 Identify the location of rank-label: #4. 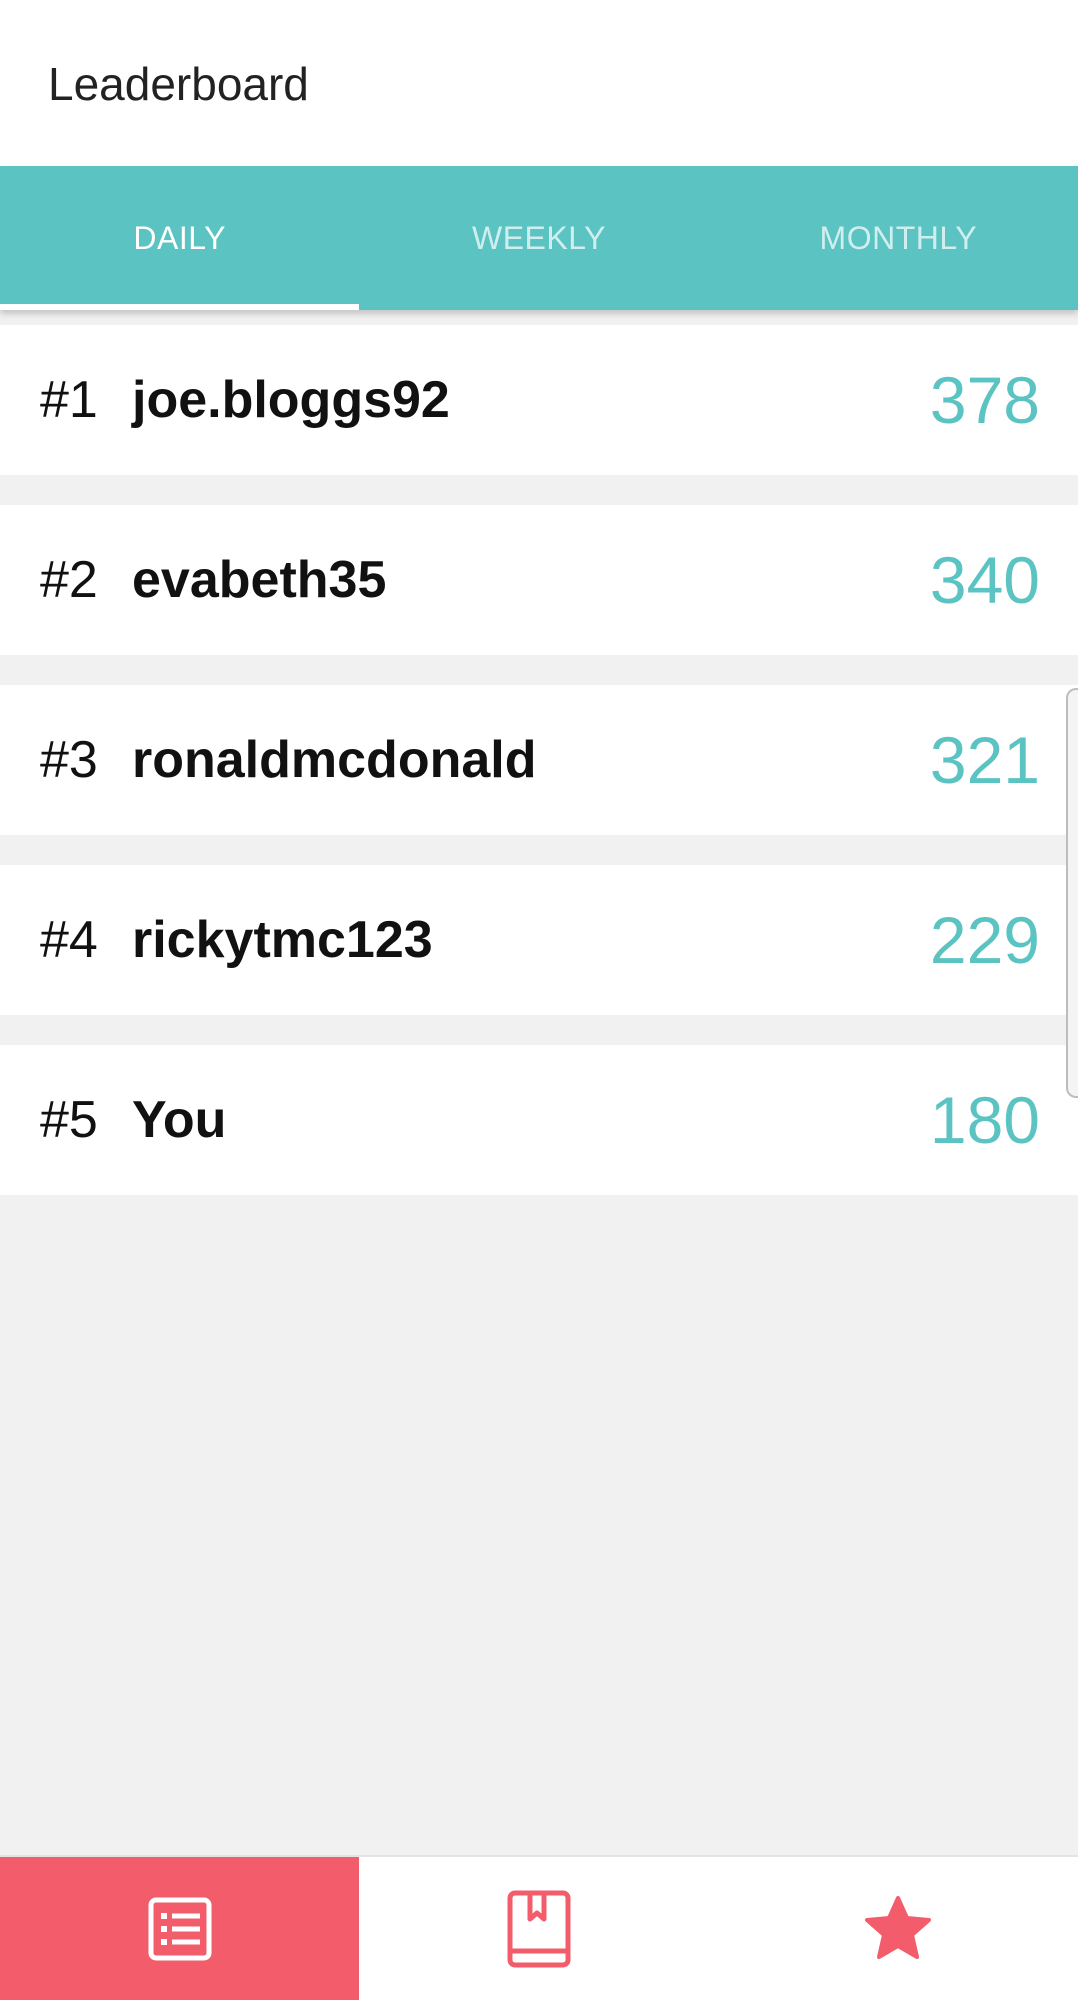
(69, 940).